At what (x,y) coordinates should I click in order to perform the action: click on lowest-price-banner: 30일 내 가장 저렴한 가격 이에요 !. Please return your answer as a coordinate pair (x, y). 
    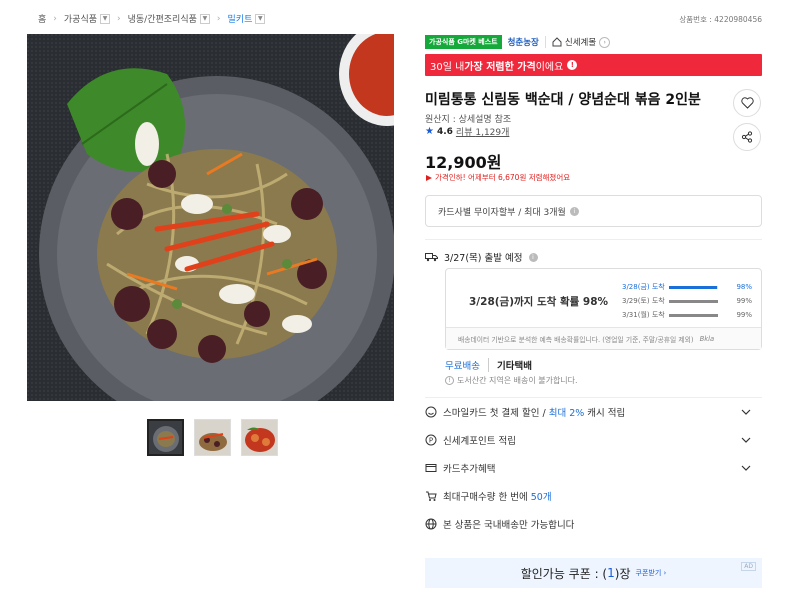
    Looking at the image, I should click on (593, 65).